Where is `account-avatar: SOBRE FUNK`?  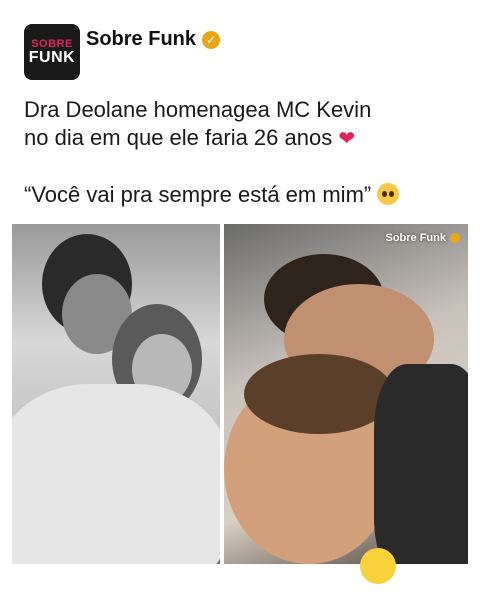 account-avatar: SOBRE FUNK is located at coordinates (52, 52).